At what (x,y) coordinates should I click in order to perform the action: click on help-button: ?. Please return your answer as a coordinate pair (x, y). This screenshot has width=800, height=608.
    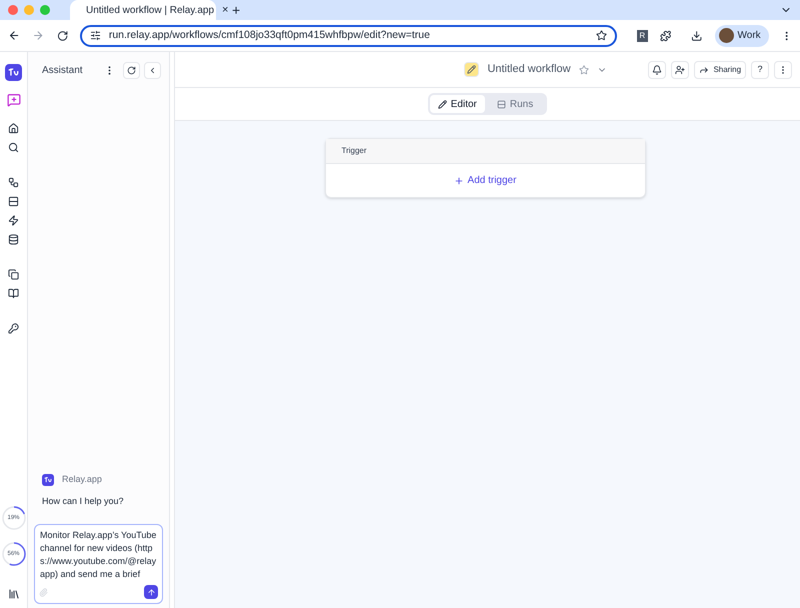
    Looking at the image, I should click on (760, 69).